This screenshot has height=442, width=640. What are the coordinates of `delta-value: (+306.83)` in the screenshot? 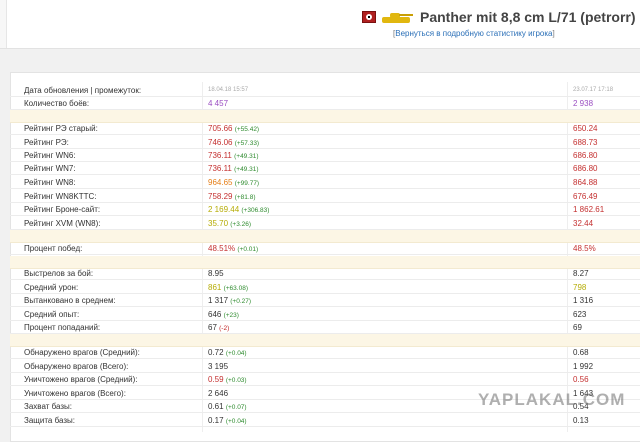 It's located at (255, 210).